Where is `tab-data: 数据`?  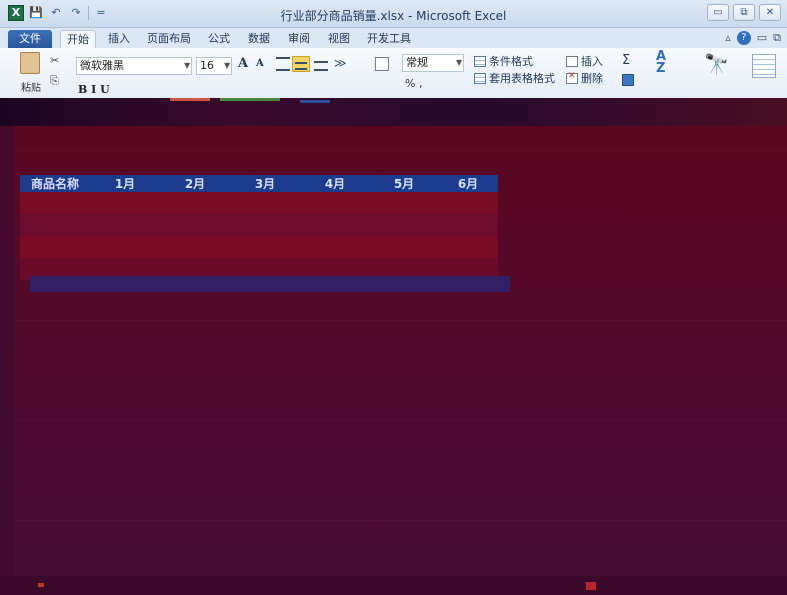
tab-data: 数据 is located at coordinates (259, 39).